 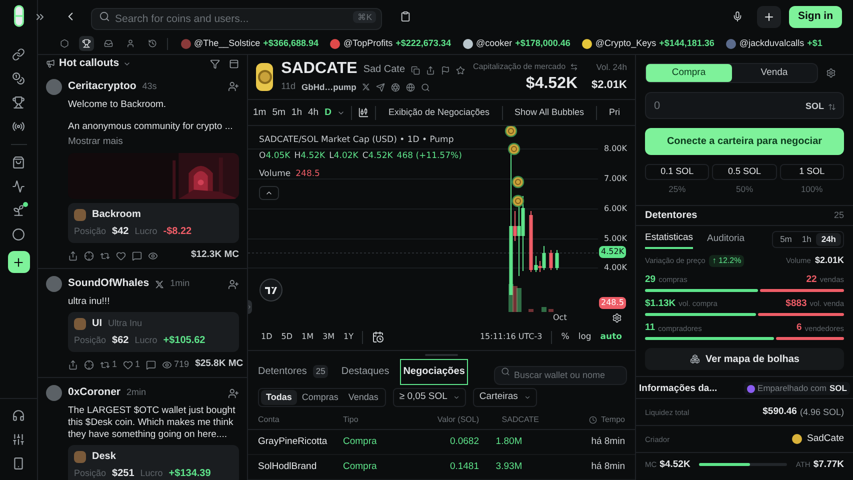 What do you see at coordinates (215, 63) in the screenshot?
I see `filter-icon` at bounding box center [215, 63].